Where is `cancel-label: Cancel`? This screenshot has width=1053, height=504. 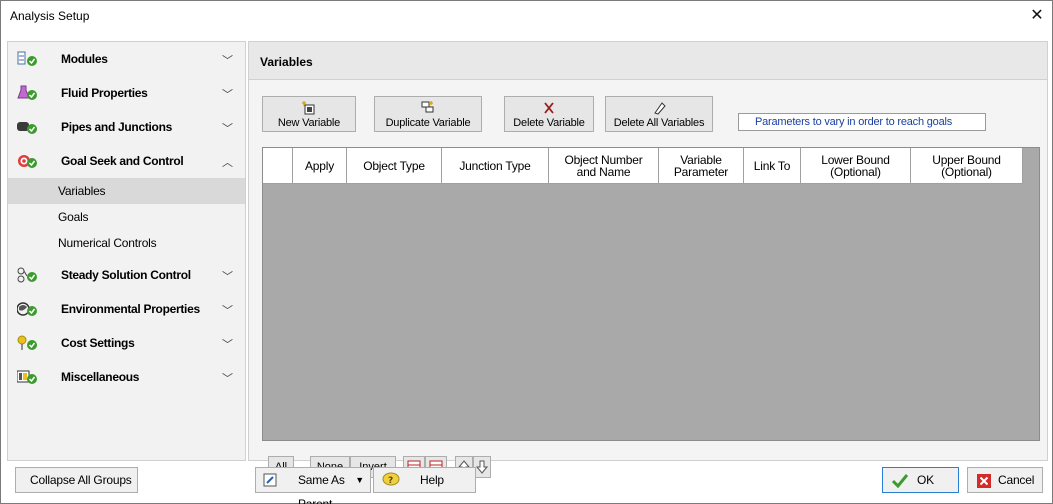
cancel-label: Cancel is located at coordinates (1016, 480).